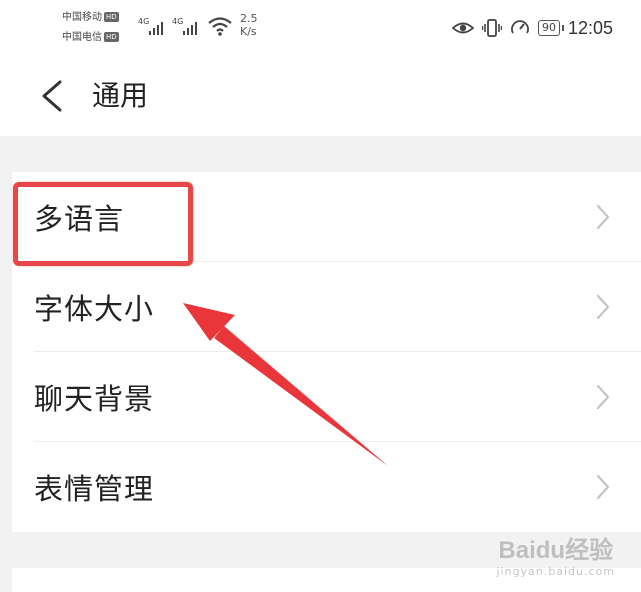 This screenshot has width=641, height=592. I want to click on carrier-1: 中国移动 HD, so click(90, 18).